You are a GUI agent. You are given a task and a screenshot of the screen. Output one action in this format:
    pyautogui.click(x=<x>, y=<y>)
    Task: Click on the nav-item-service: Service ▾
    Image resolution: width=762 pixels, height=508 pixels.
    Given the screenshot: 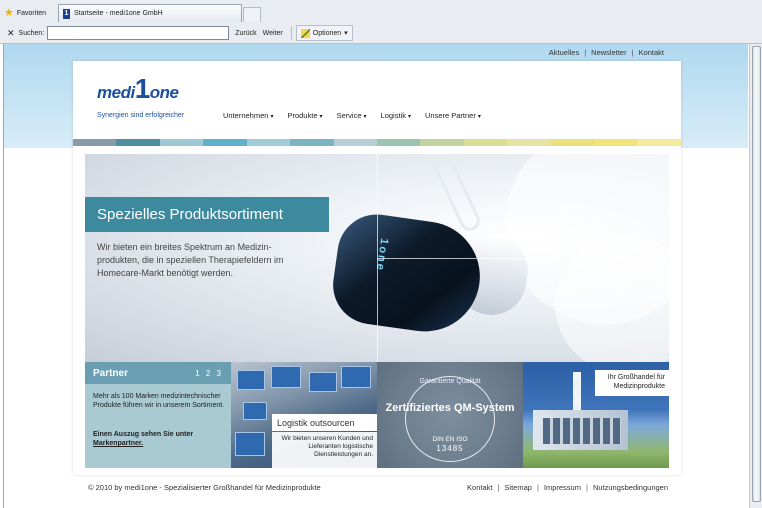 What is the action you would take?
    pyautogui.click(x=352, y=115)
    